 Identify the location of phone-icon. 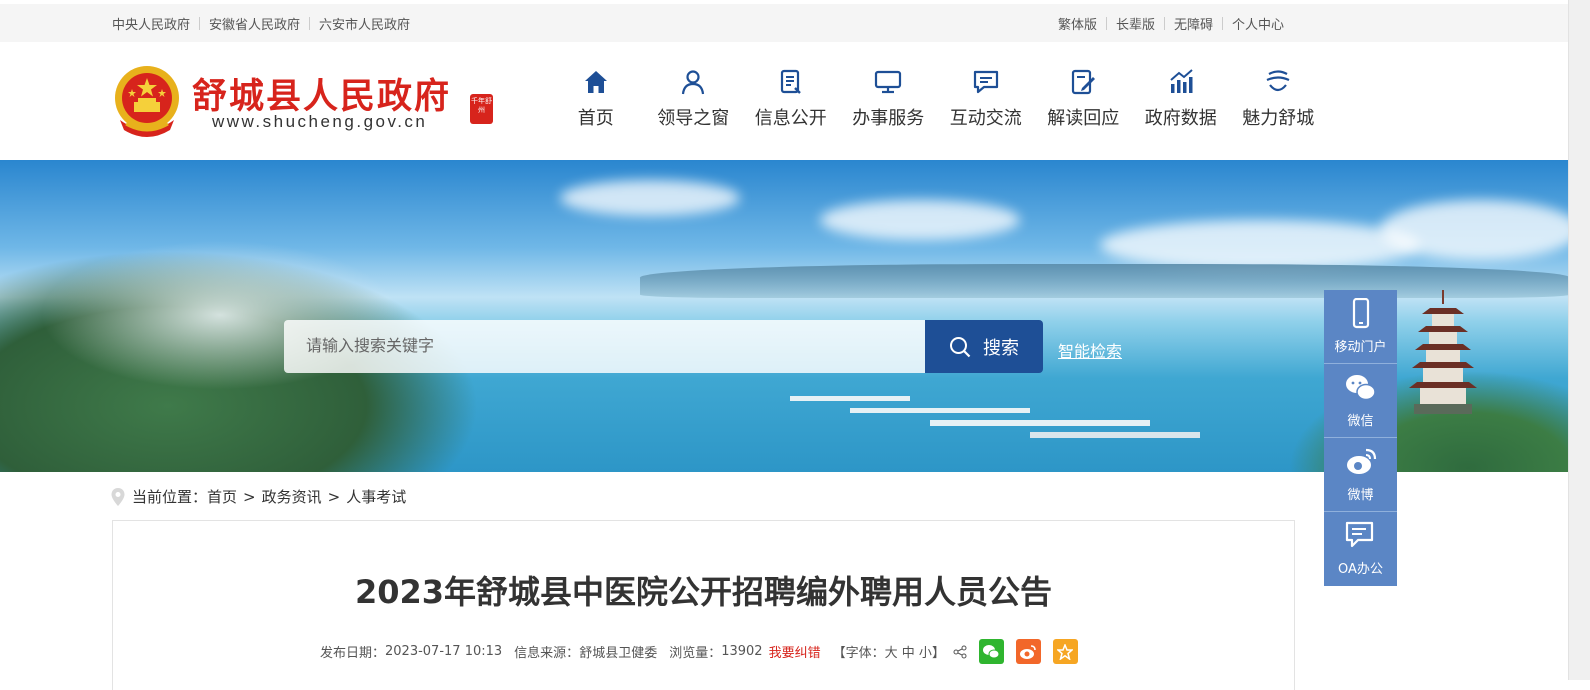
(1360, 313).